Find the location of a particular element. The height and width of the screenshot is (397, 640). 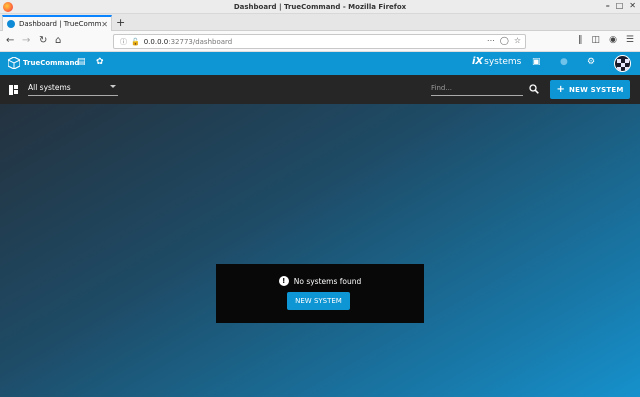

url-actions: ⋯ ◯ ☆ is located at coordinates (504, 40).